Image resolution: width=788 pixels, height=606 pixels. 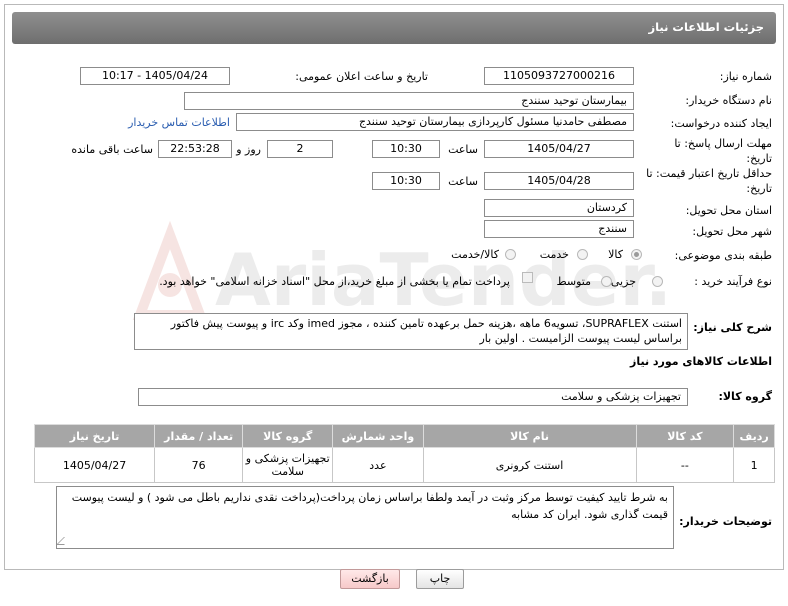 I want to click on requester-label: ایجاد کننده درخواست:, so click(x=721, y=123).